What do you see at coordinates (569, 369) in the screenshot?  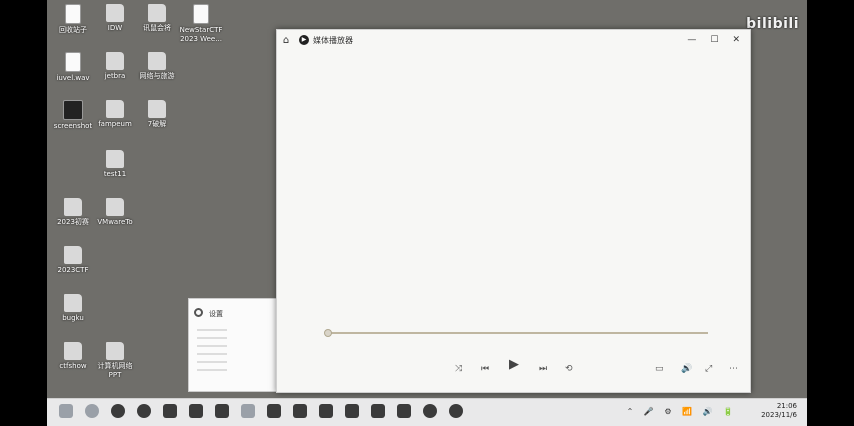 I see `repeat-icon: ⟲` at bounding box center [569, 369].